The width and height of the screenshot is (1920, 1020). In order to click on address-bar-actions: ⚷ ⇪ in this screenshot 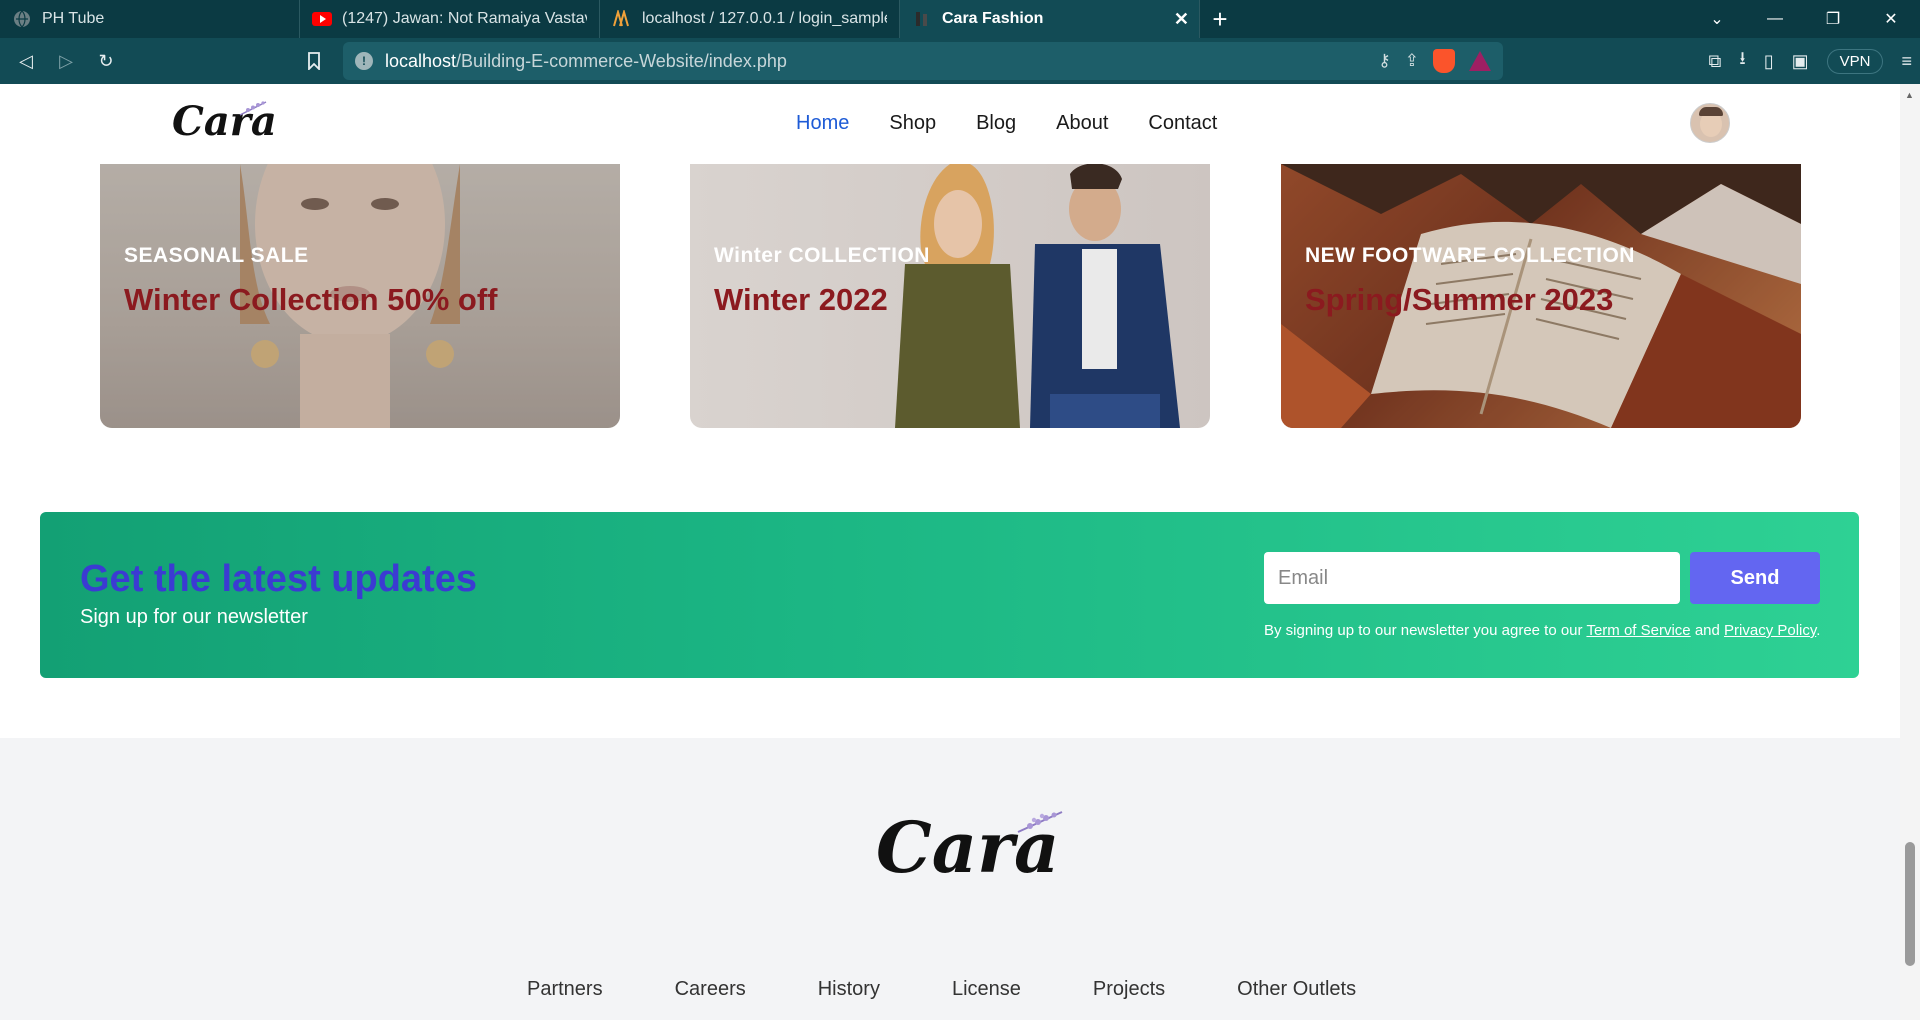, I will do `click(1434, 61)`.